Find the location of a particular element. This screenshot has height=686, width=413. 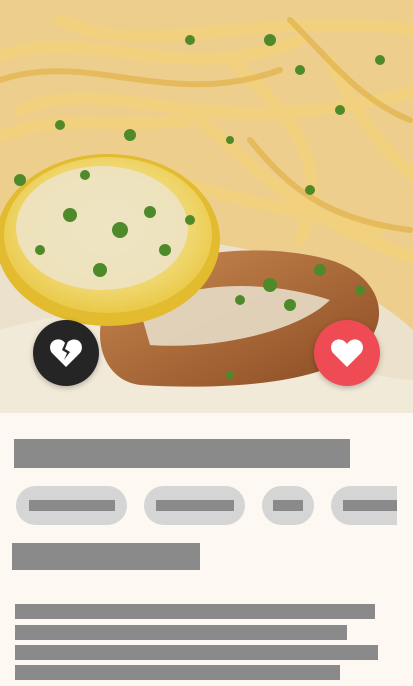

section-heading-placeholder is located at coordinates (106, 556).